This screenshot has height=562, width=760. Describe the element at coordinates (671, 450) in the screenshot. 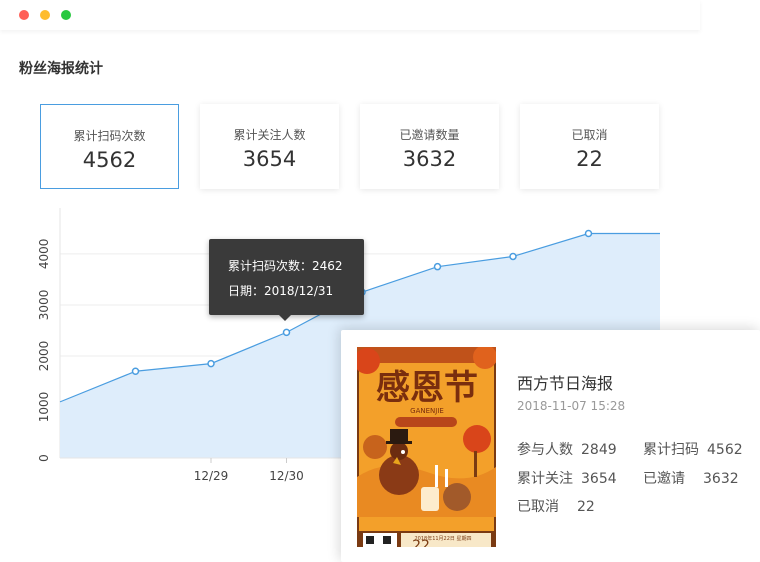

I see `stat-label: 累计扫码` at that location.